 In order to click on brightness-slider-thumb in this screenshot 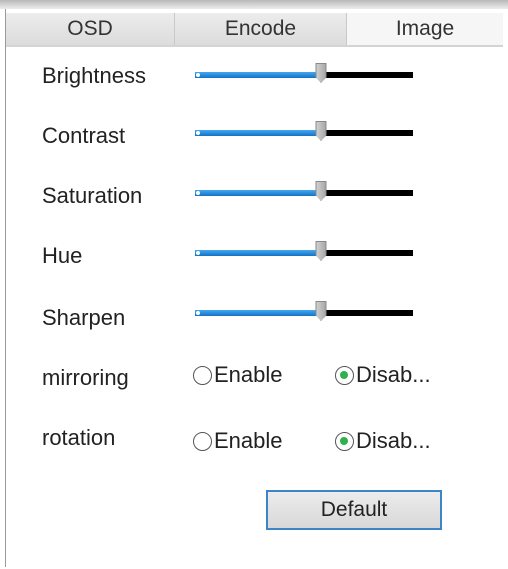, I will do `click(321, 73)`.